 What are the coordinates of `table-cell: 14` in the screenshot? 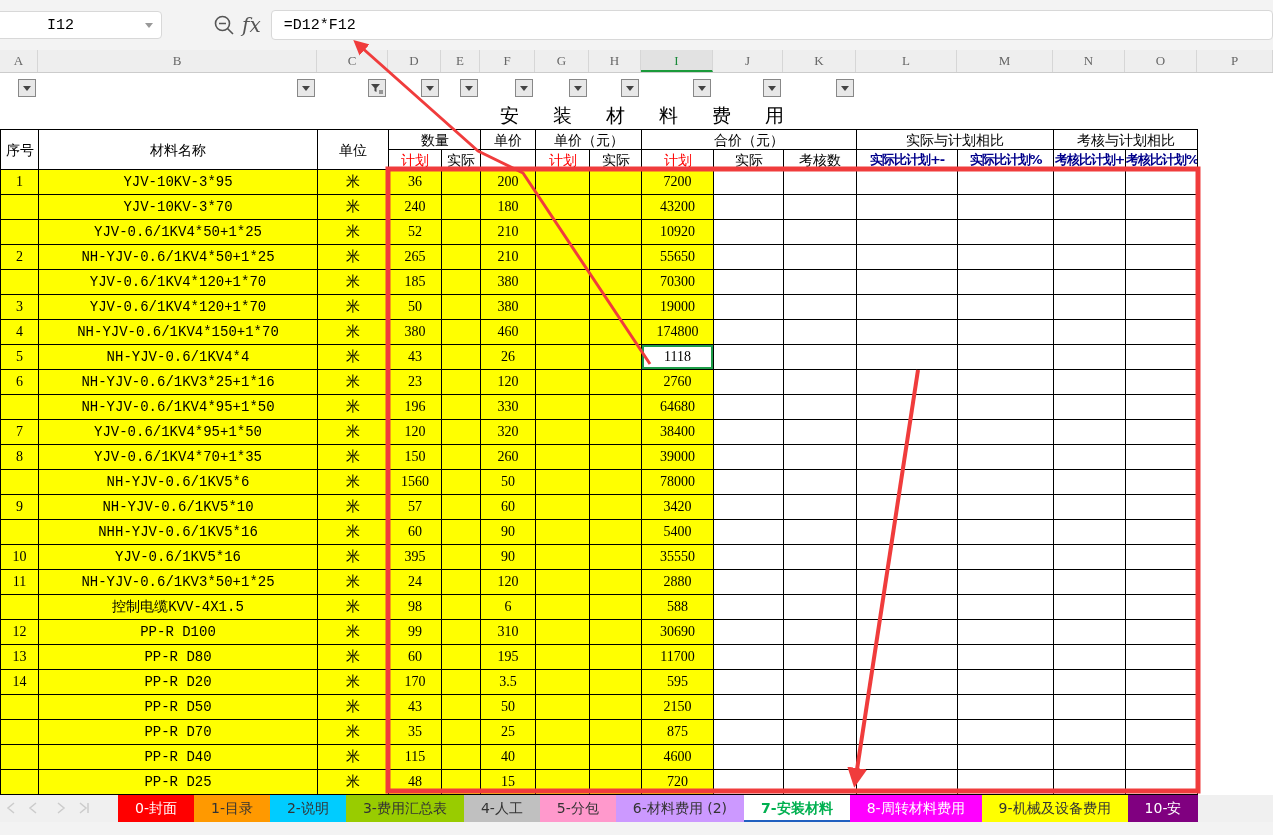 It's located at (19, 682).